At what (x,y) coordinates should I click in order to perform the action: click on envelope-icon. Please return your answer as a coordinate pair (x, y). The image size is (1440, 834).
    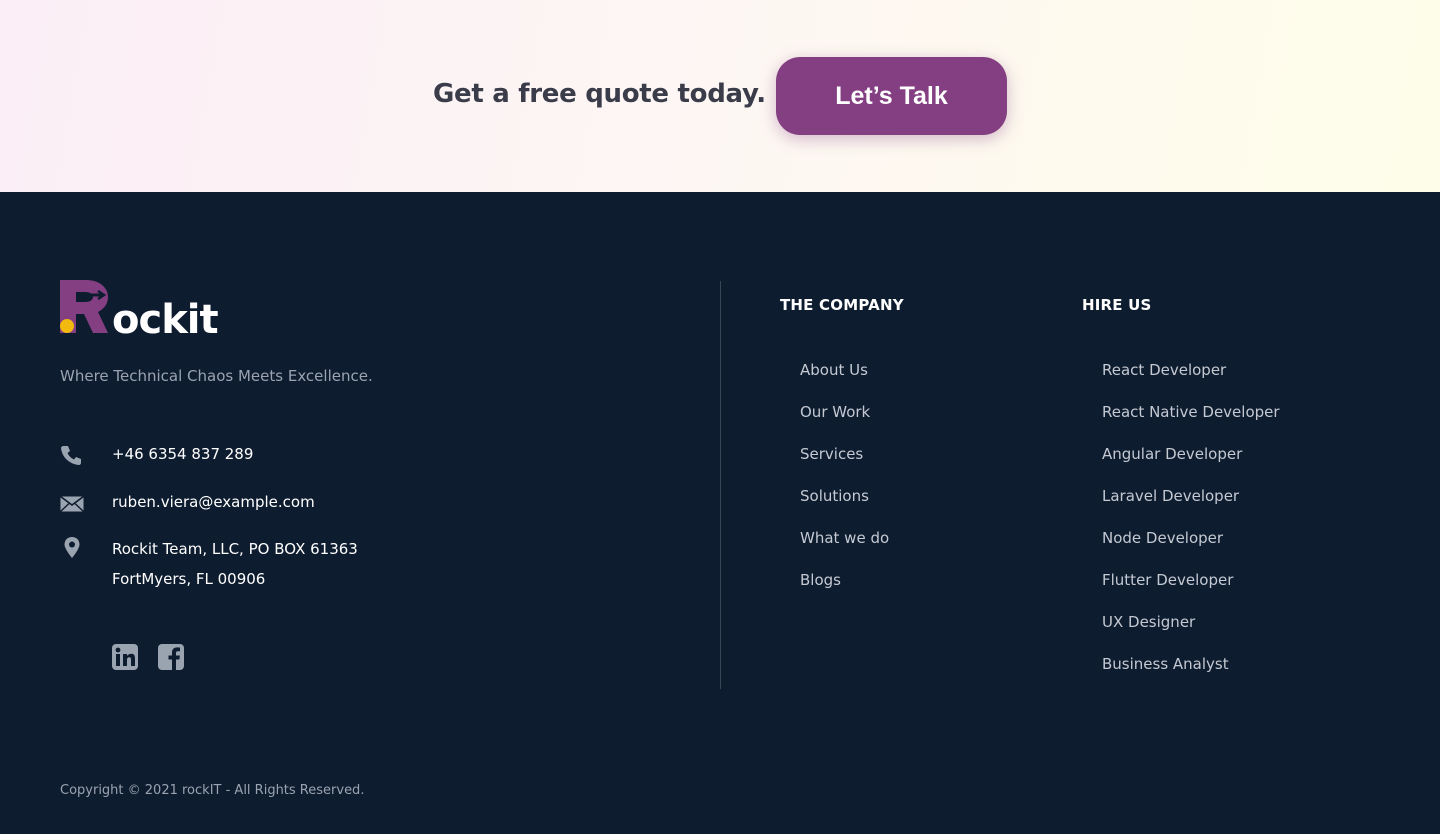
    Looking at the image, I should click on (72, 504).